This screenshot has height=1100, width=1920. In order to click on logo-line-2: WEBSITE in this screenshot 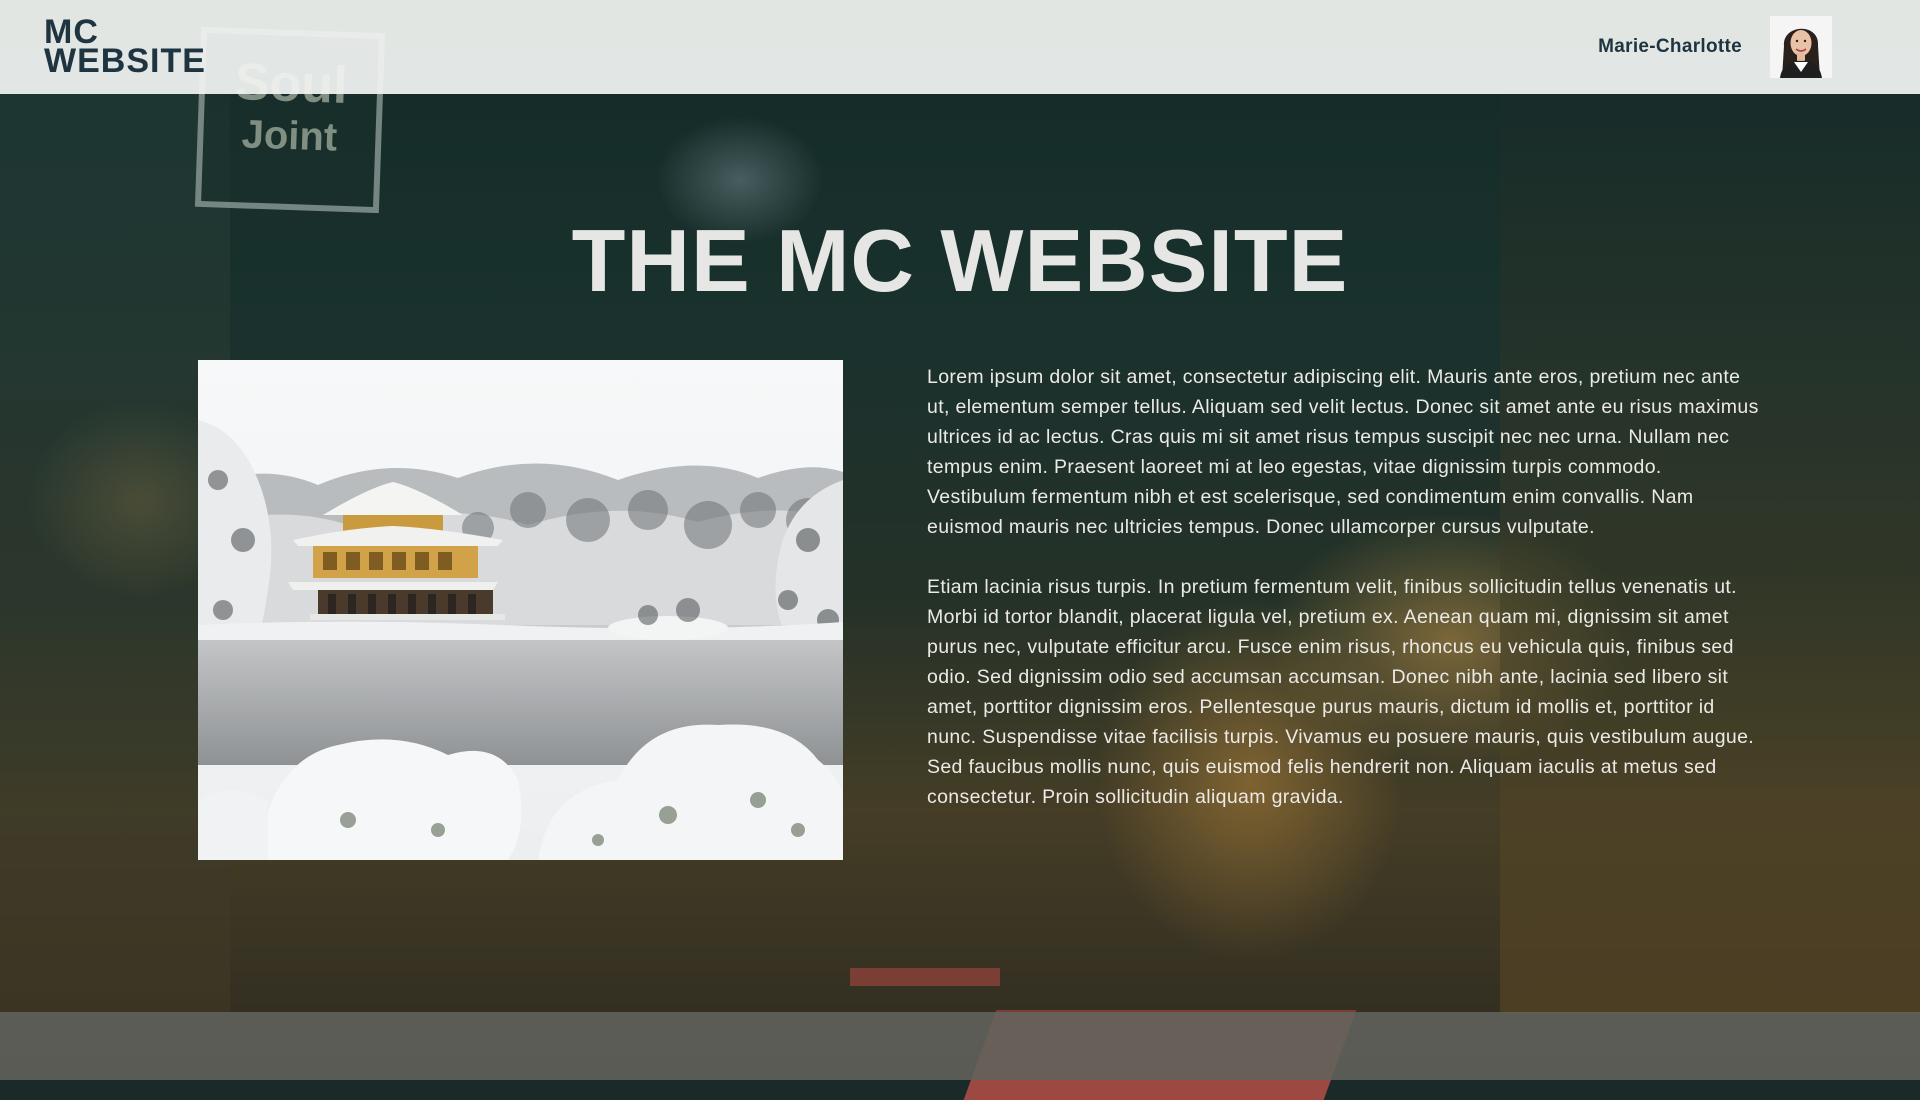, I will do `click(125, 61)`.